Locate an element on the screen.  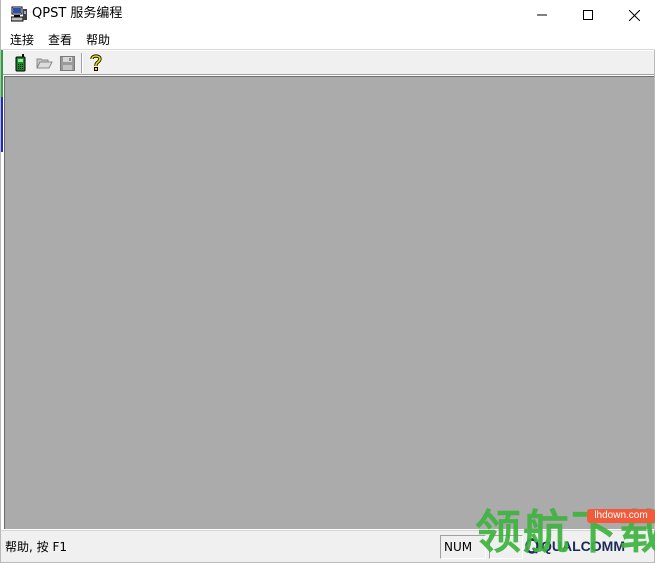
maximize-icon is located at coordinates (588, 15).